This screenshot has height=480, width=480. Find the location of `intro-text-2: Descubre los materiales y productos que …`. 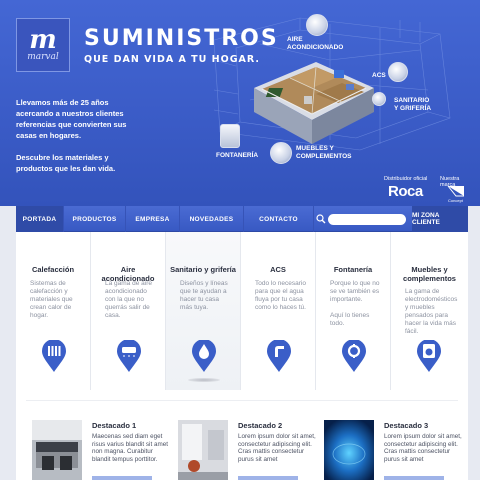

intro-text-2: Descubre los materiales y productos que … is located at coordinates (66, 163).